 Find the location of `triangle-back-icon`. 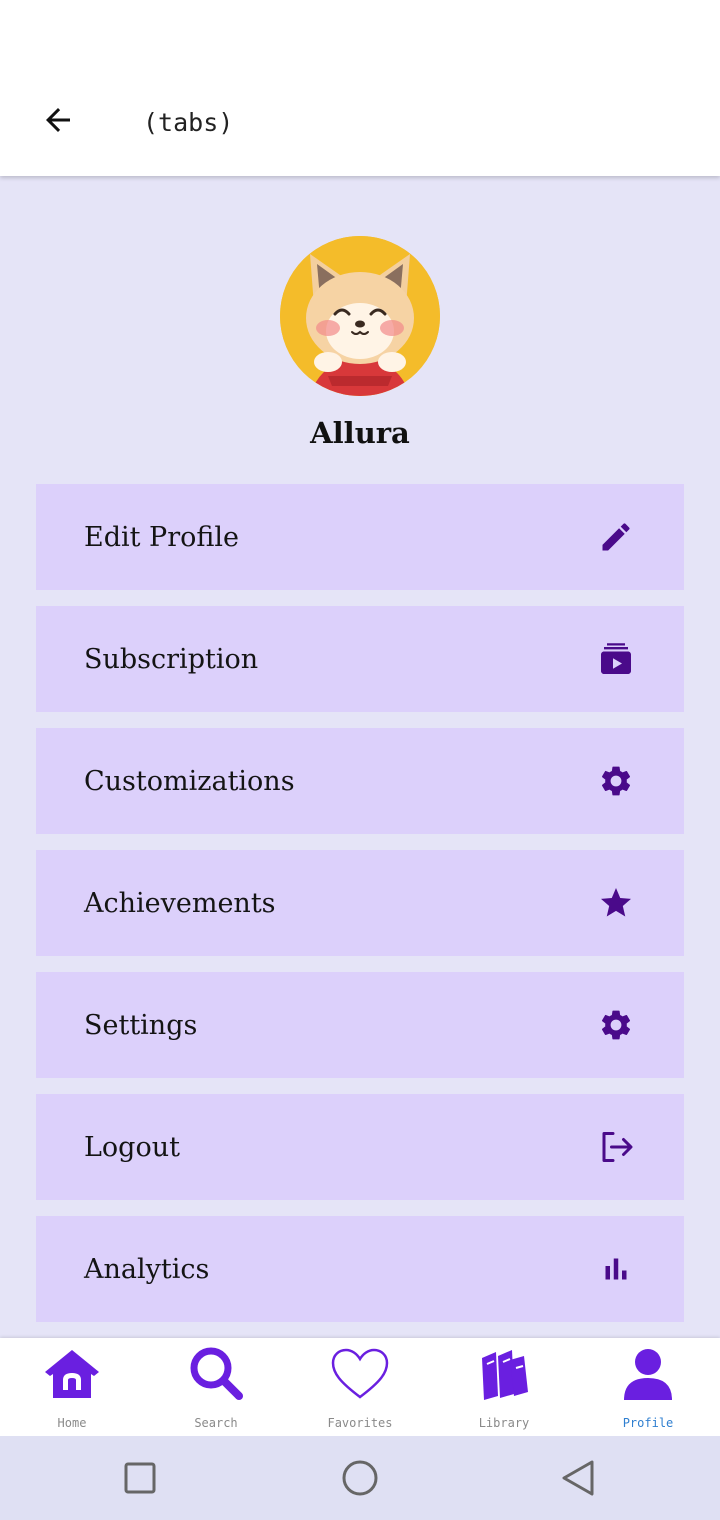

triangle-back-icon is located at coordinates (578, 1478).